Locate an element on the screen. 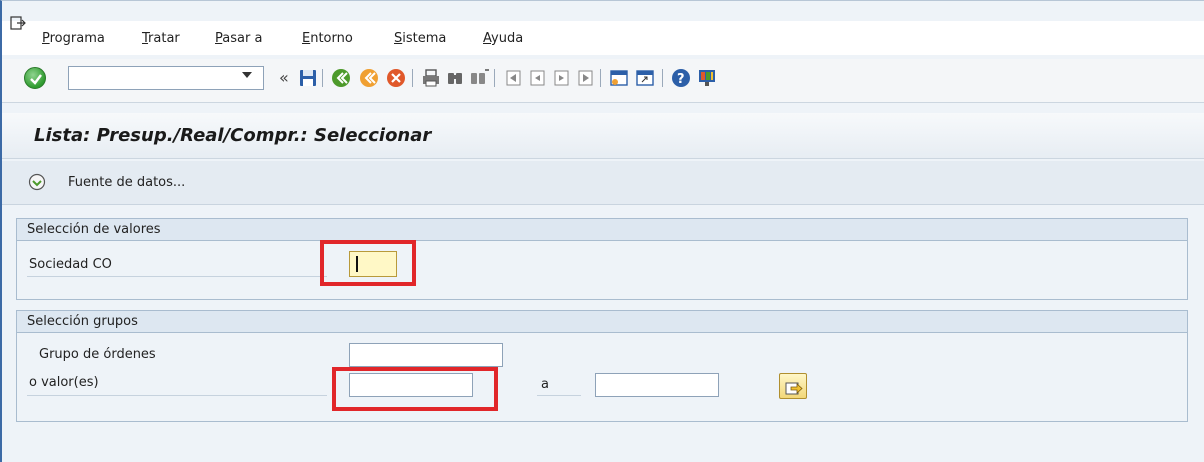 This screenshot has width=1204, height=462. prev-page-icon is located at coordinates (537, 78).